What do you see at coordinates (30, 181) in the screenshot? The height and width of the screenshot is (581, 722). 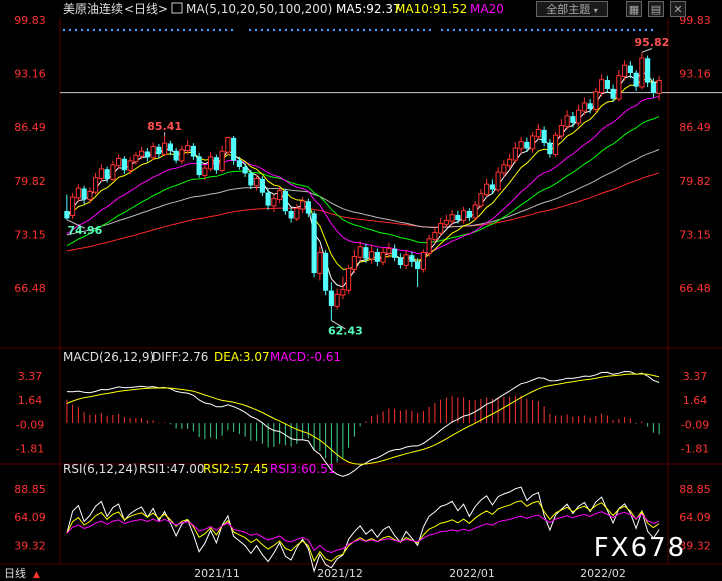 I see `price-tick-left: 79.82` at bounding box center [30, 181].